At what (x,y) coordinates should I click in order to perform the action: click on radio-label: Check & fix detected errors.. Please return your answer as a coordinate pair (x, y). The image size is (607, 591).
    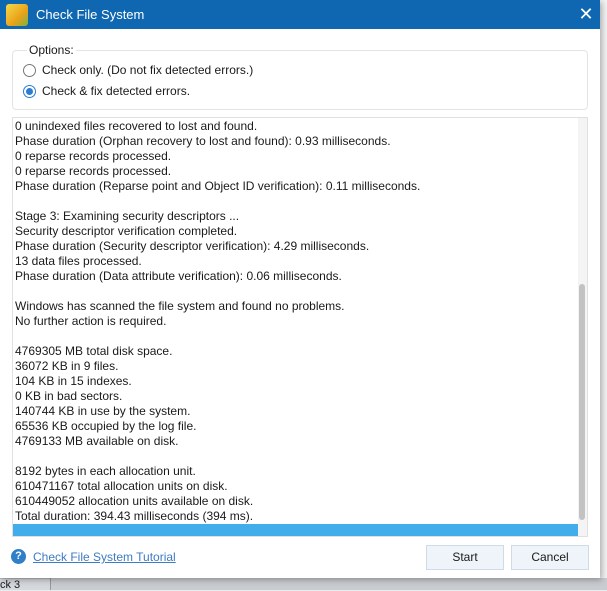
    Looking at the image, I should click on (116, 91).